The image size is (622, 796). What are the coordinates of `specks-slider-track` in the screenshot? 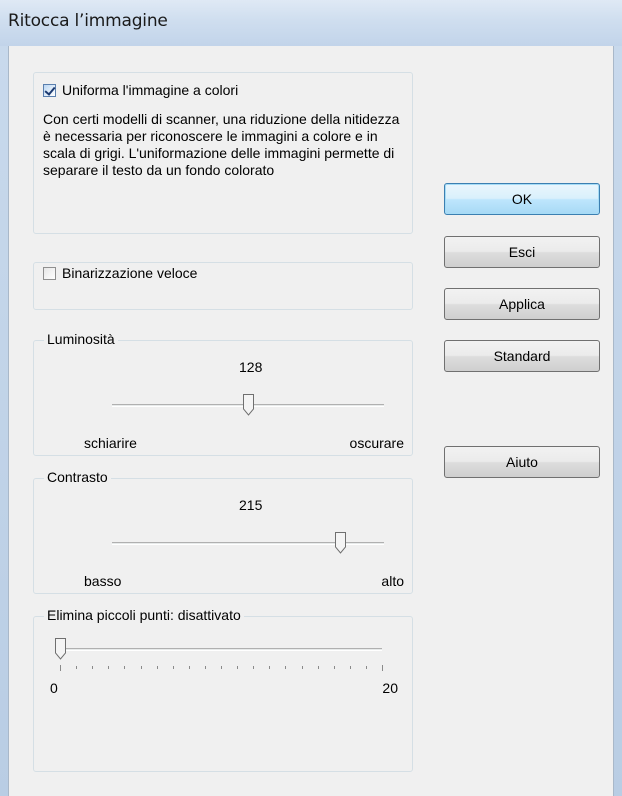 It's located at (221, 649).